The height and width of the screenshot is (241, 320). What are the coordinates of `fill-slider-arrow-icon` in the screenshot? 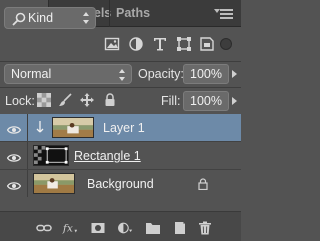 It's located at (234, 101).